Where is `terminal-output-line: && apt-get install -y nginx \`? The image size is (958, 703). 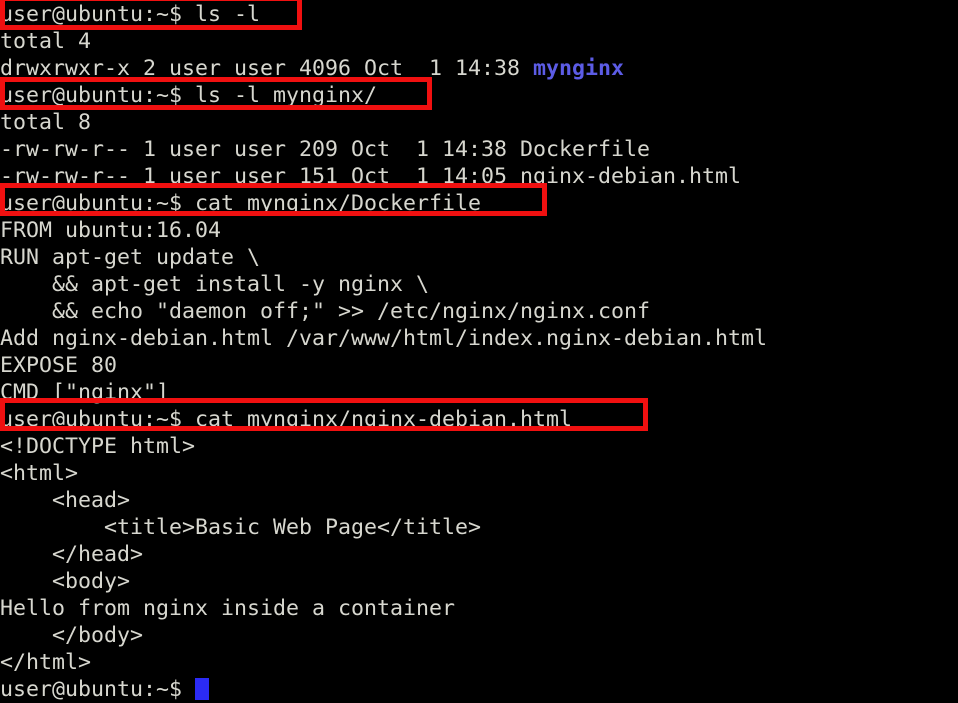
terminal-output-line: && apt-get install -y nginx \ is located at coordinates (214, 284).